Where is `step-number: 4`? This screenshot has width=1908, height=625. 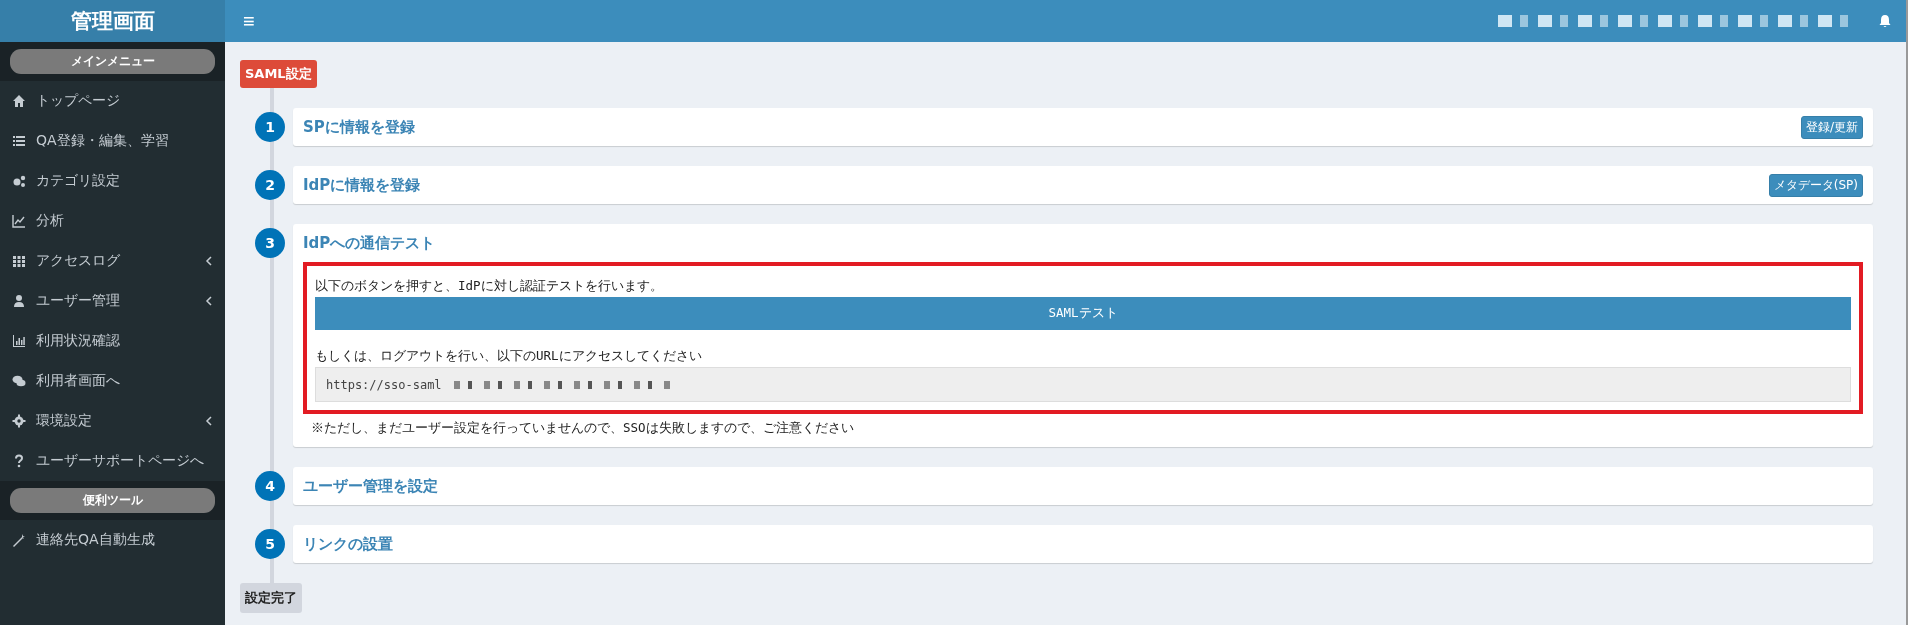 step-number: 4 is located at coordinates (270, 486).